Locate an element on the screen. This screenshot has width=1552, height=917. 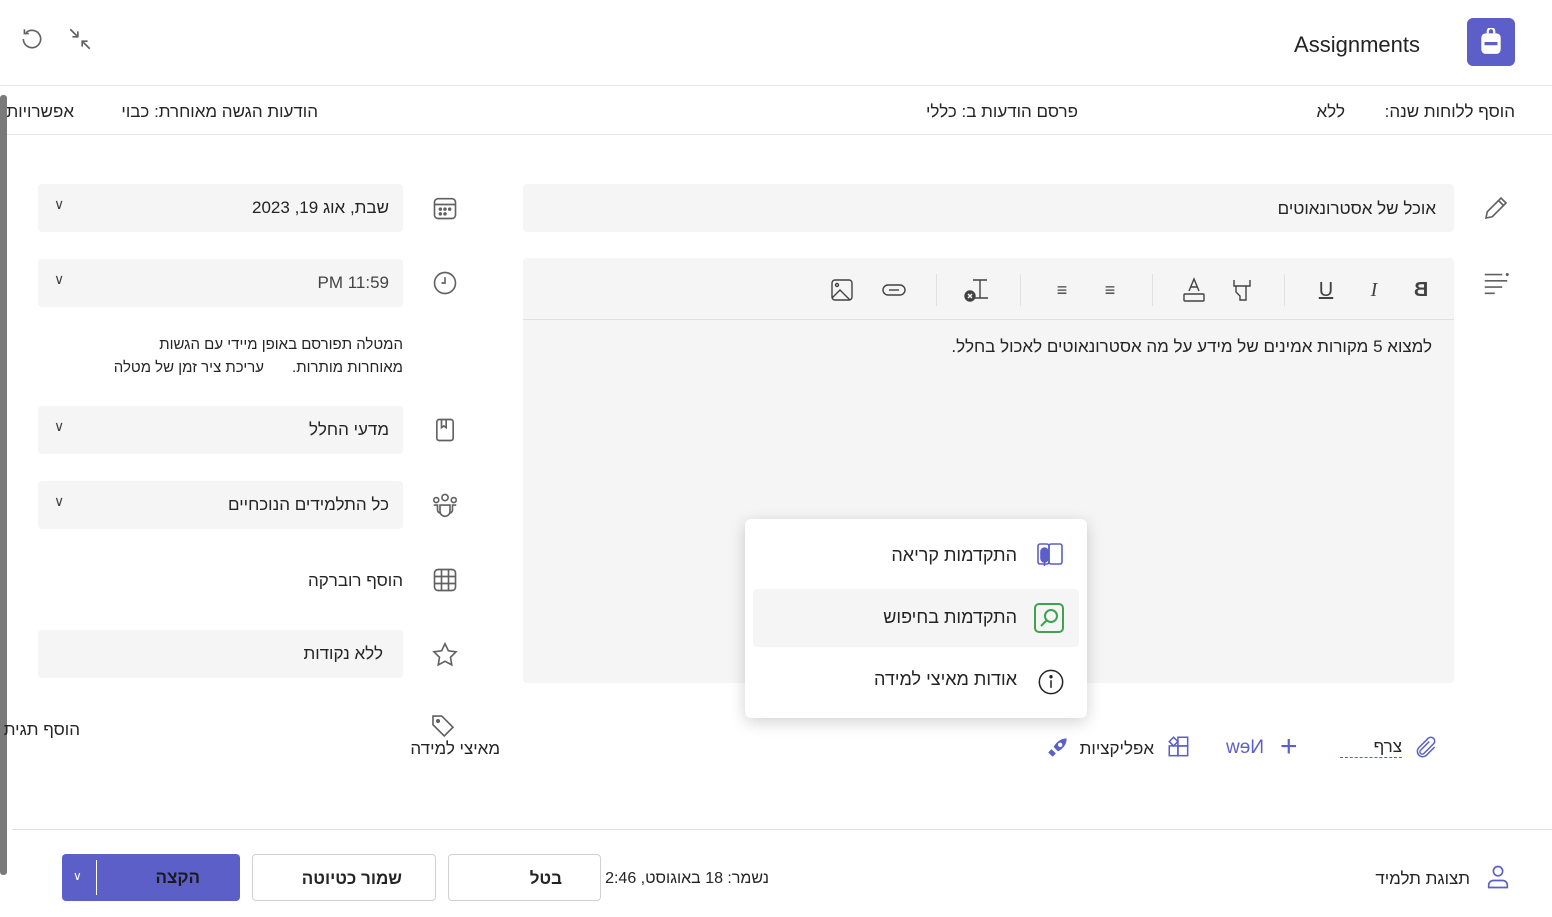
tag-icon is located at coordinates (443, 726).